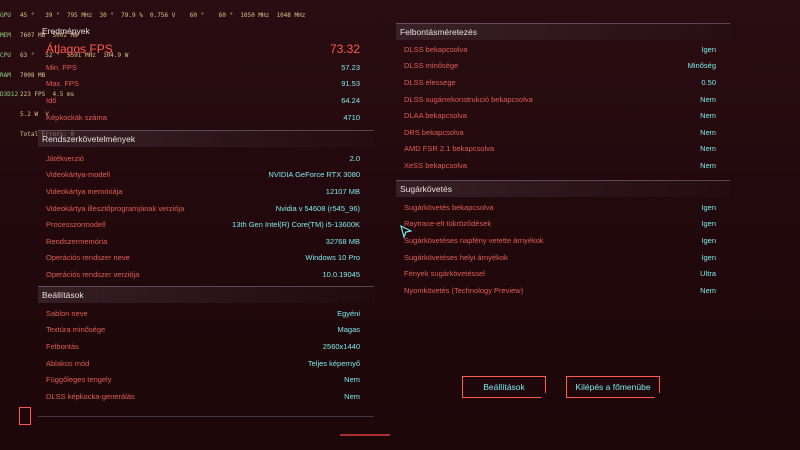 The height and width of the screenshot is (450, 800). Describe the element at coordinates (365, 435) in the screenshot. I see `bottom-decoration` at that location.